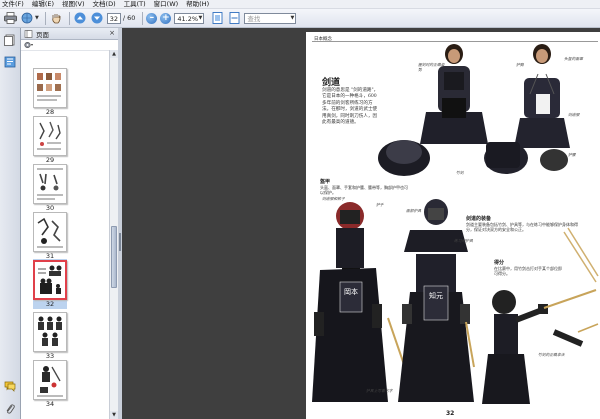 The image size is (600, 419). I want to click on pages-panel-icon, so click(10, 40).